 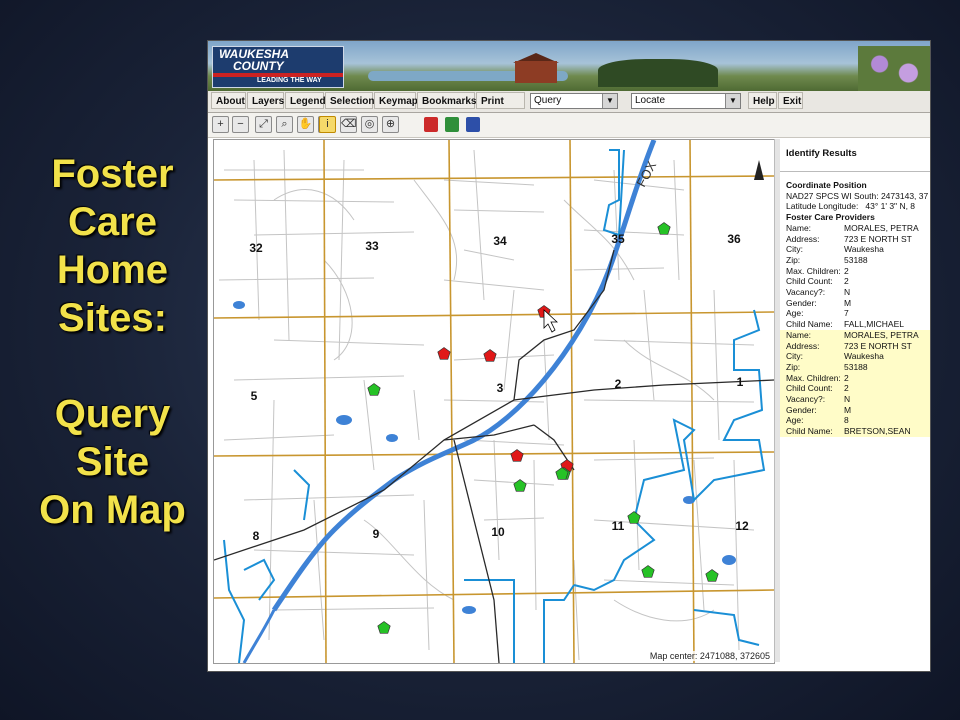 What do you see at coordinates (289, 80) in the screenshot?
I see `logo-tagline: LEADING THE WAY` at bounding box center [289, 80].